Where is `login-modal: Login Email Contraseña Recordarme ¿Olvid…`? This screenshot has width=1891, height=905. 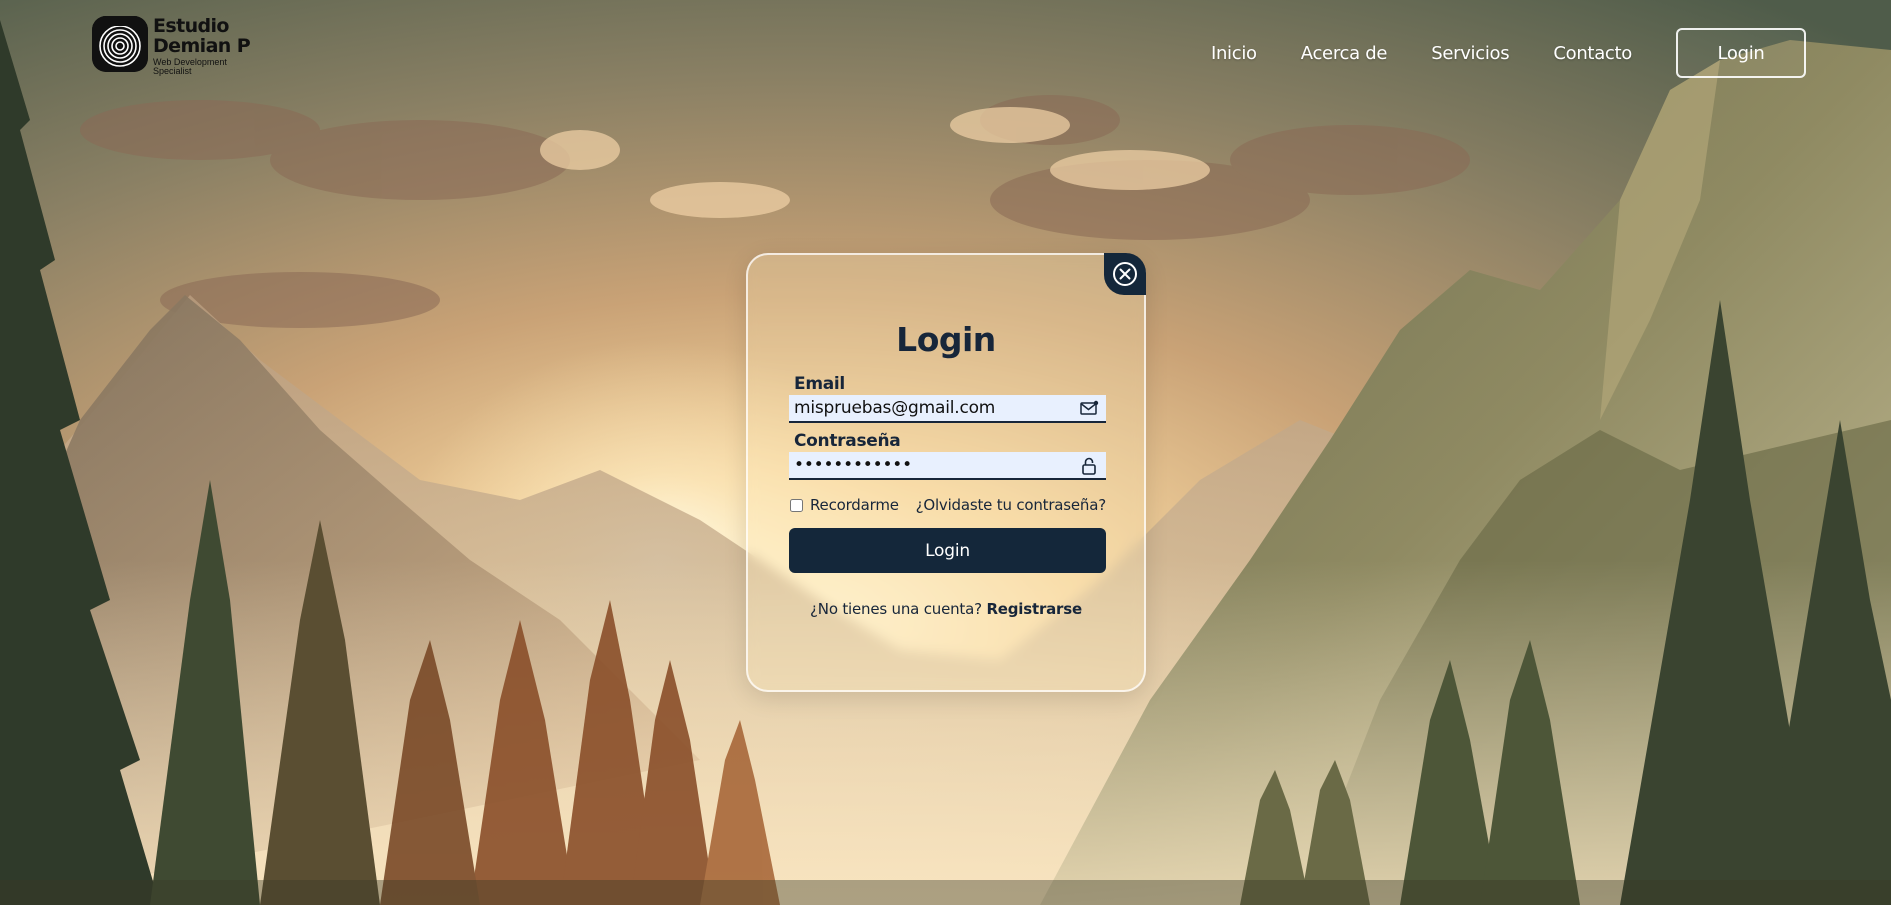
login-modal: Login Email Contraseña Recordarme ¿Olvid… is located at coordinates (946, 472).